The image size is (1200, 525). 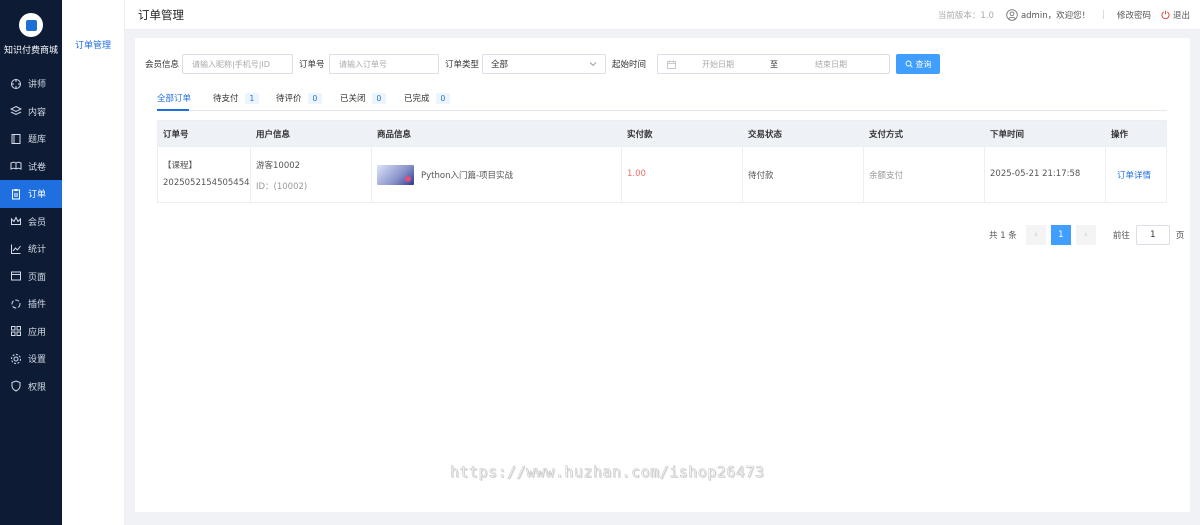 I want to click on header-actions: 当前版本：1.0 admin，欢迎您！ | 修改密码 退出, so click(x=1068, y=14).